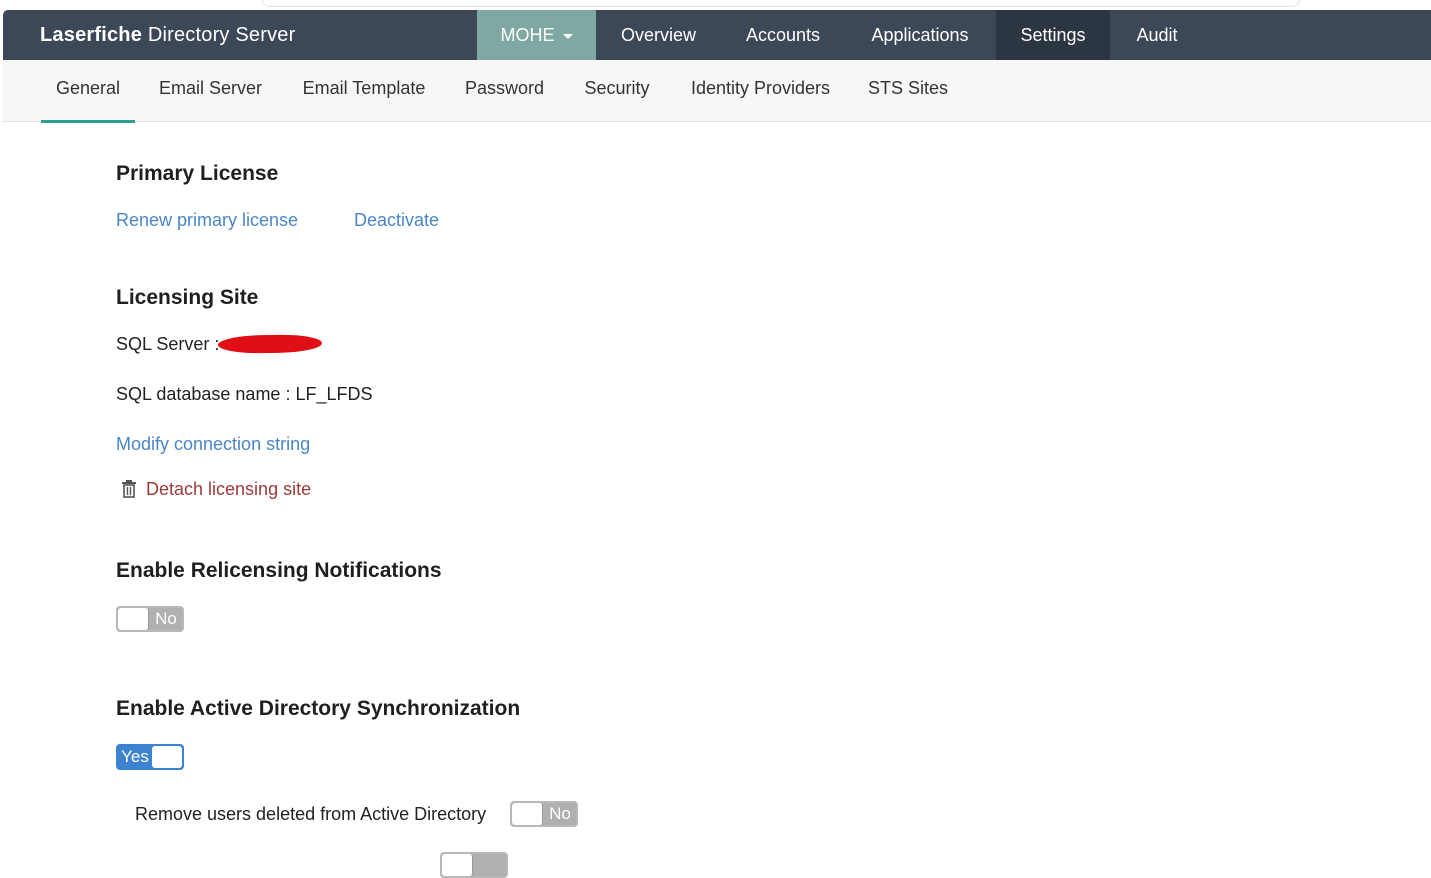 This screenshot has width=1431, height=878. What do you see at coordinates (187, 297) in the screenshot?
I see `licensing-site-heading: Licensing Site` at bounding box center [187, 297].